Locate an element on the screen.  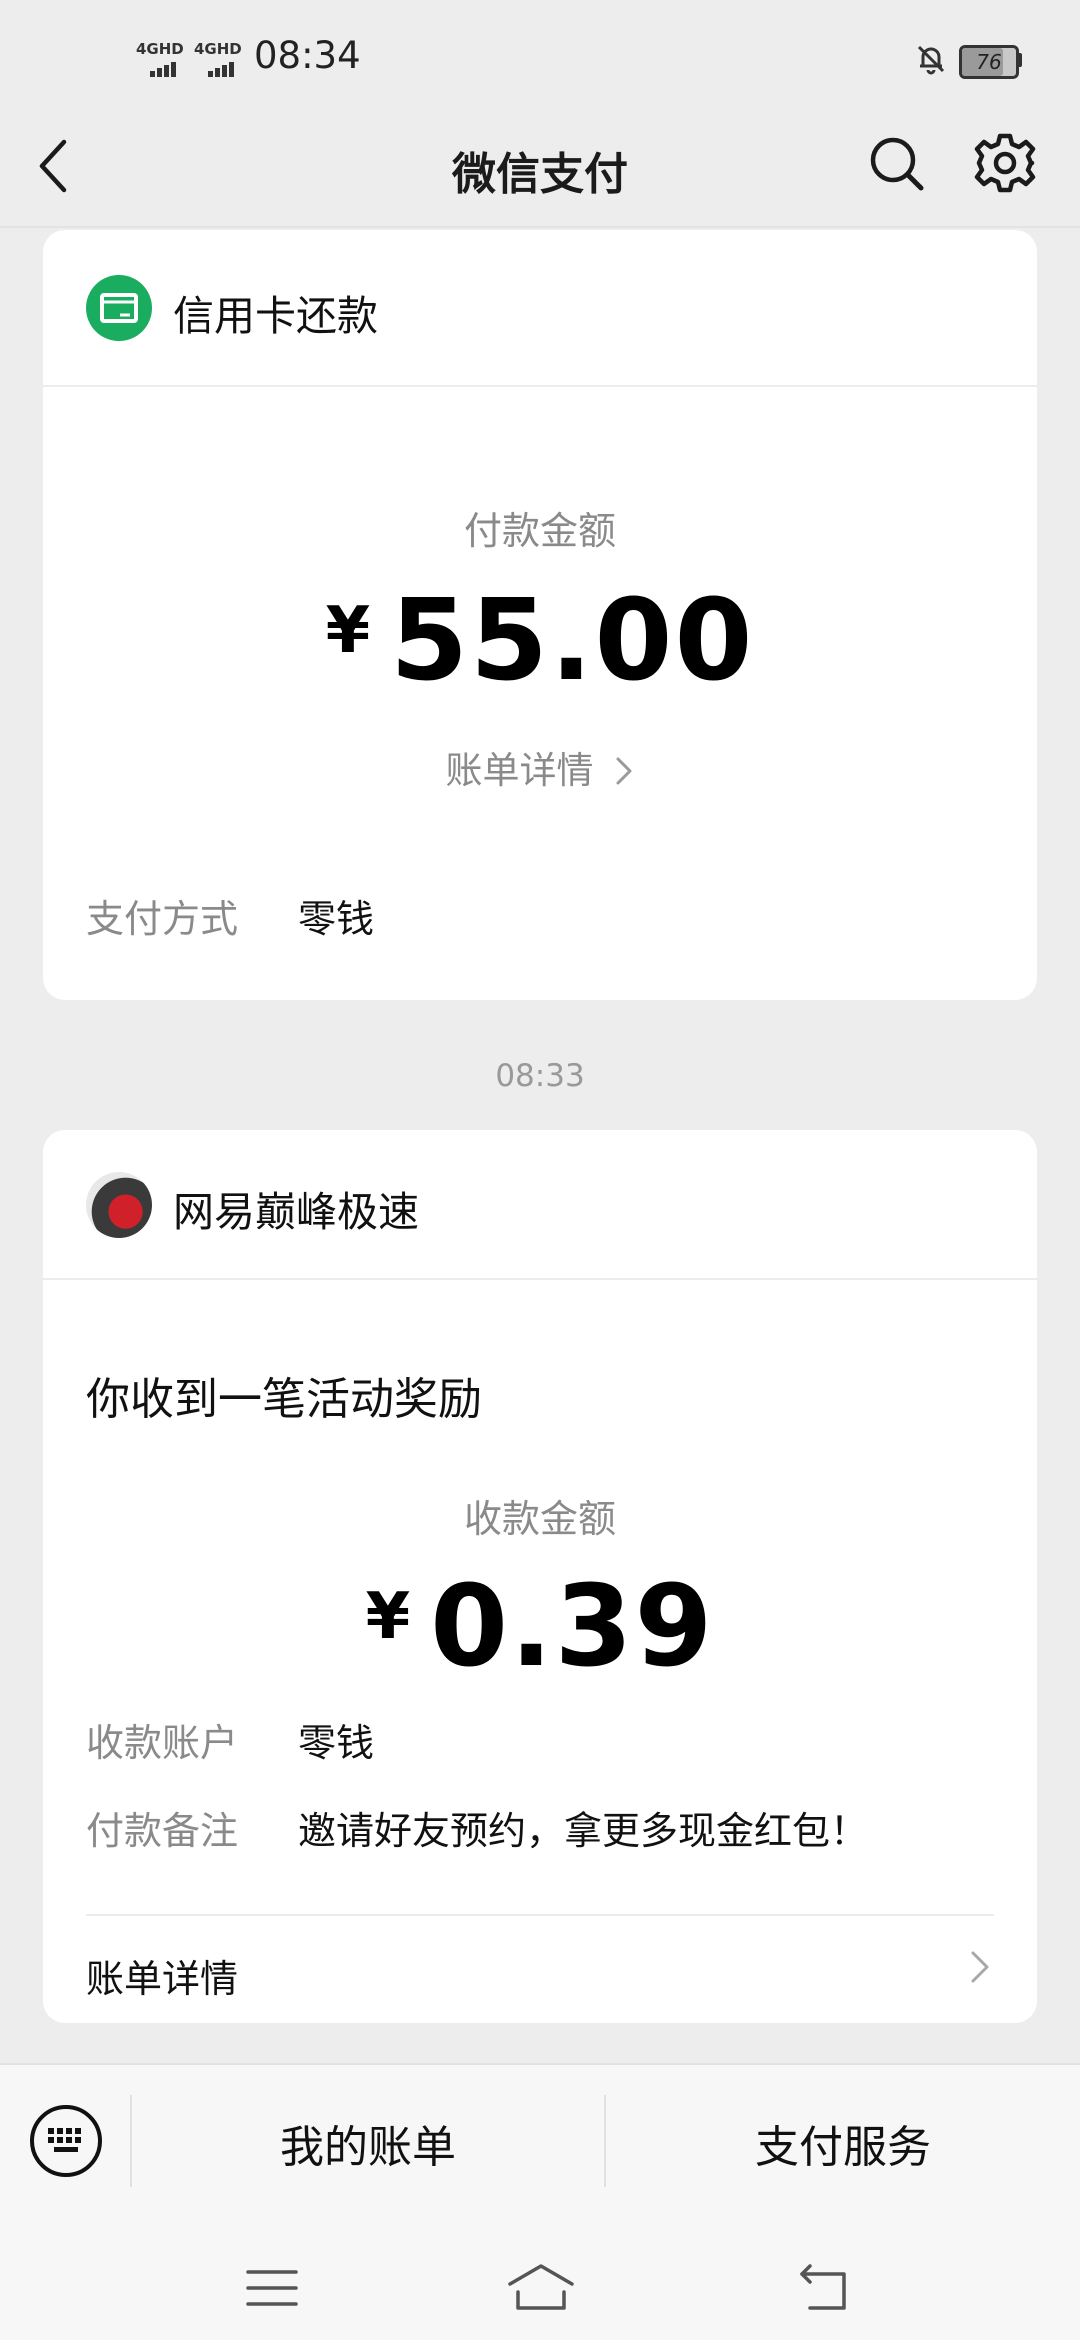
card1-header: 信用卡还款 is located at coordinates (540, 308).